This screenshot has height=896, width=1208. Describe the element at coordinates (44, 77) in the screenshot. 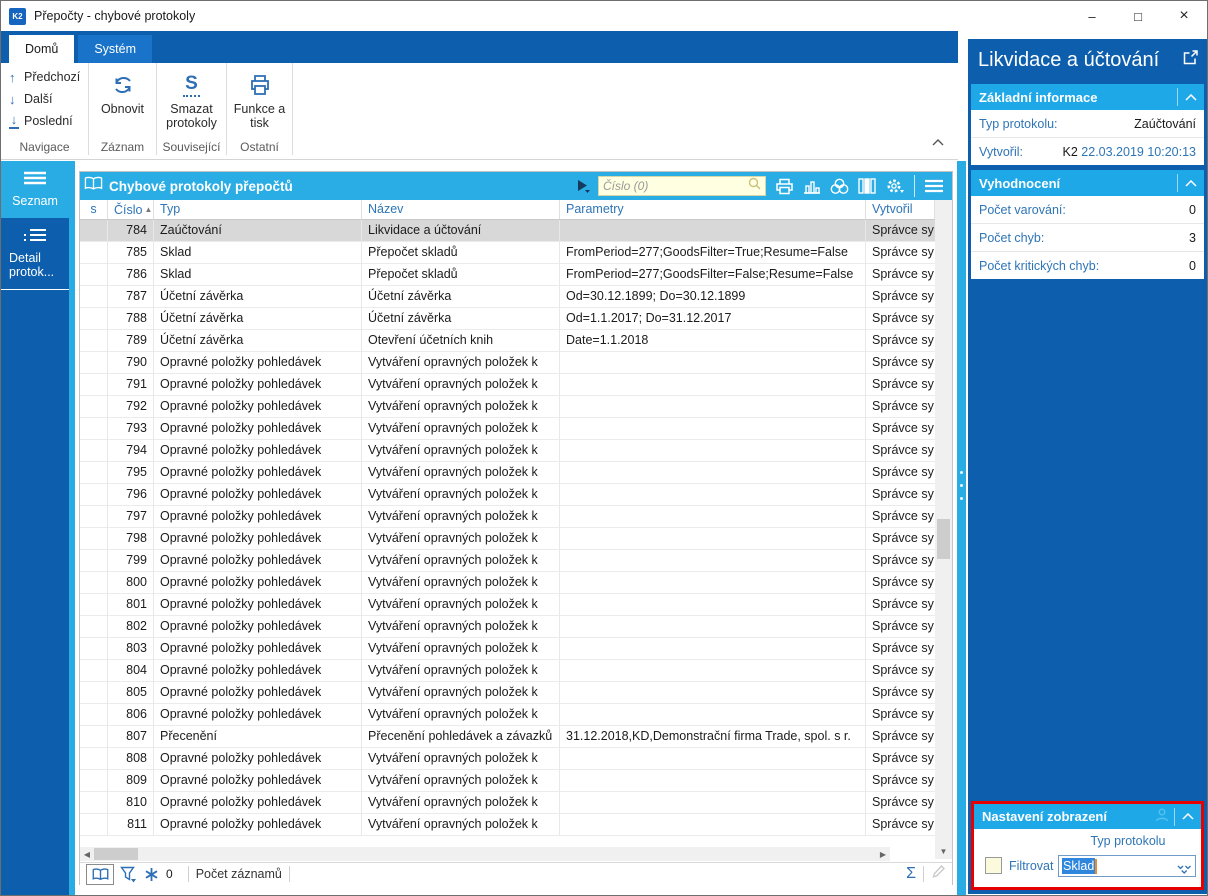

I see `previous-button: ↑ Předchozí` at that location.